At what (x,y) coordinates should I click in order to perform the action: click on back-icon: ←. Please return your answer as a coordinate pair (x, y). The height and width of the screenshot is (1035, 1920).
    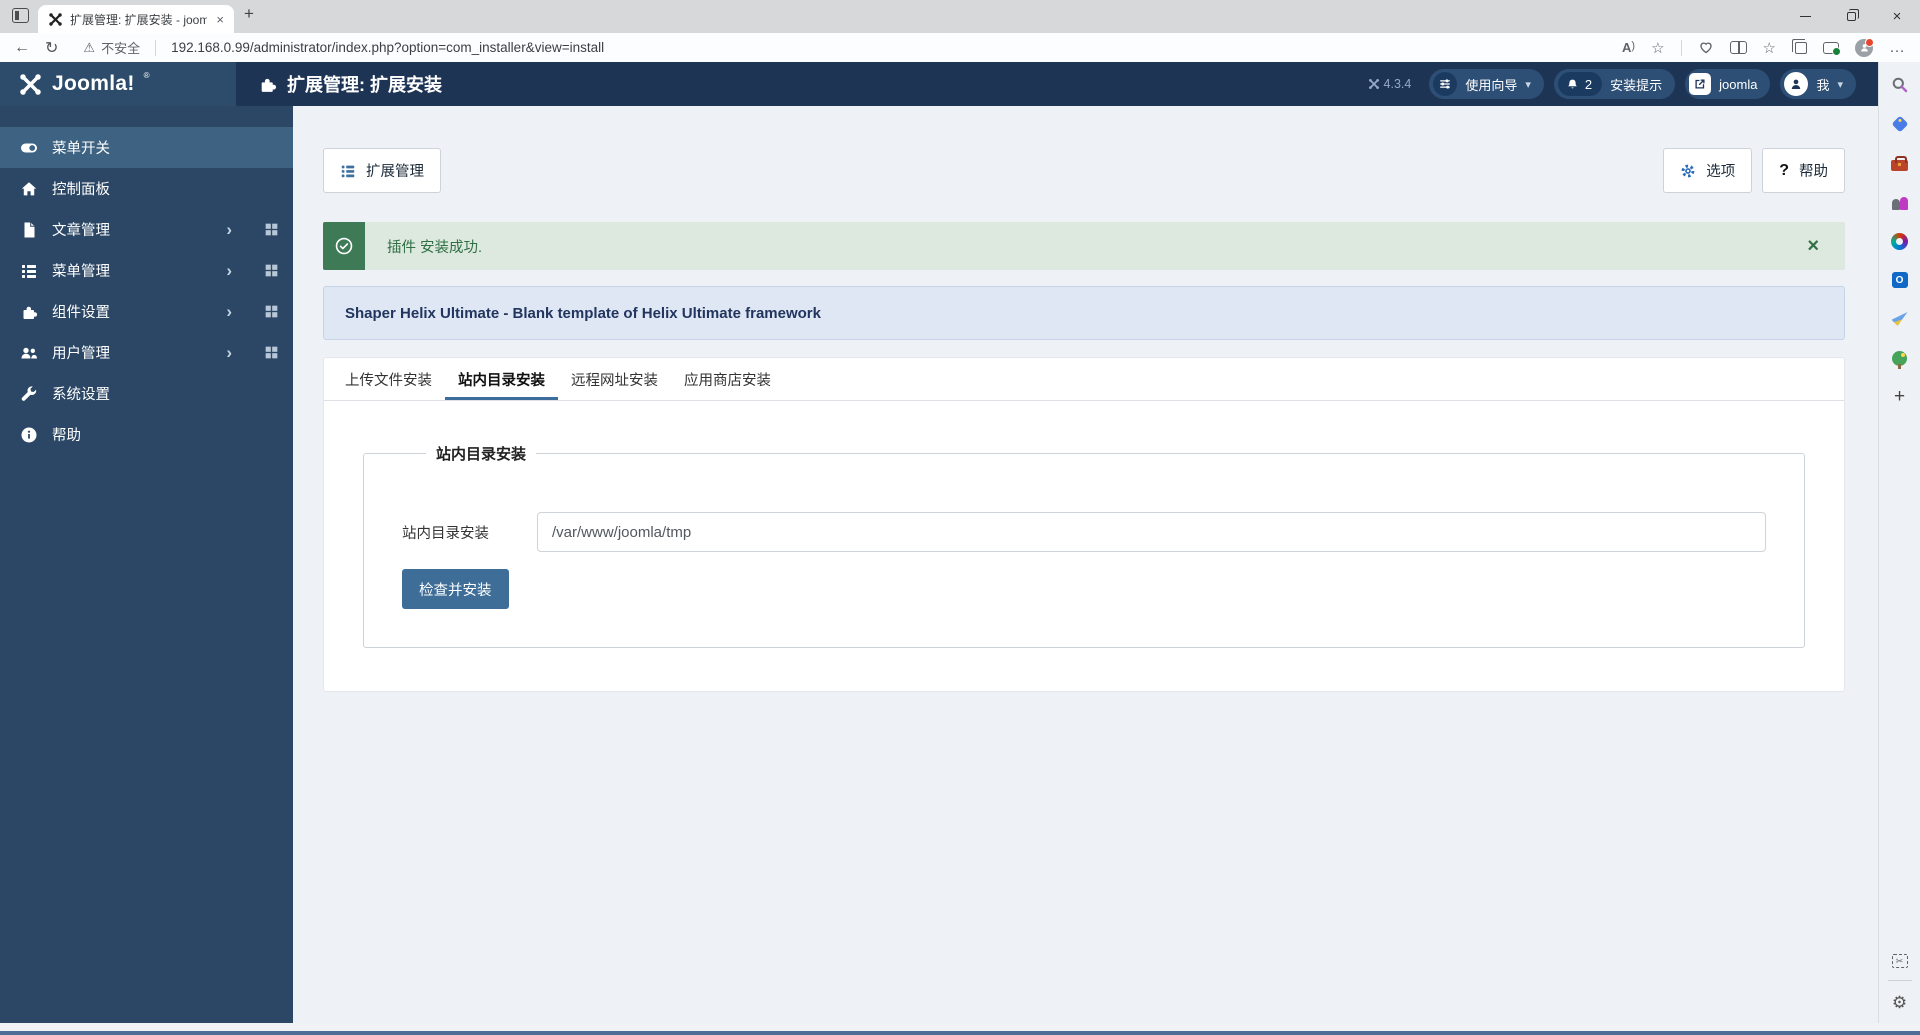
    Looking at the image, I should click on (22, 48).